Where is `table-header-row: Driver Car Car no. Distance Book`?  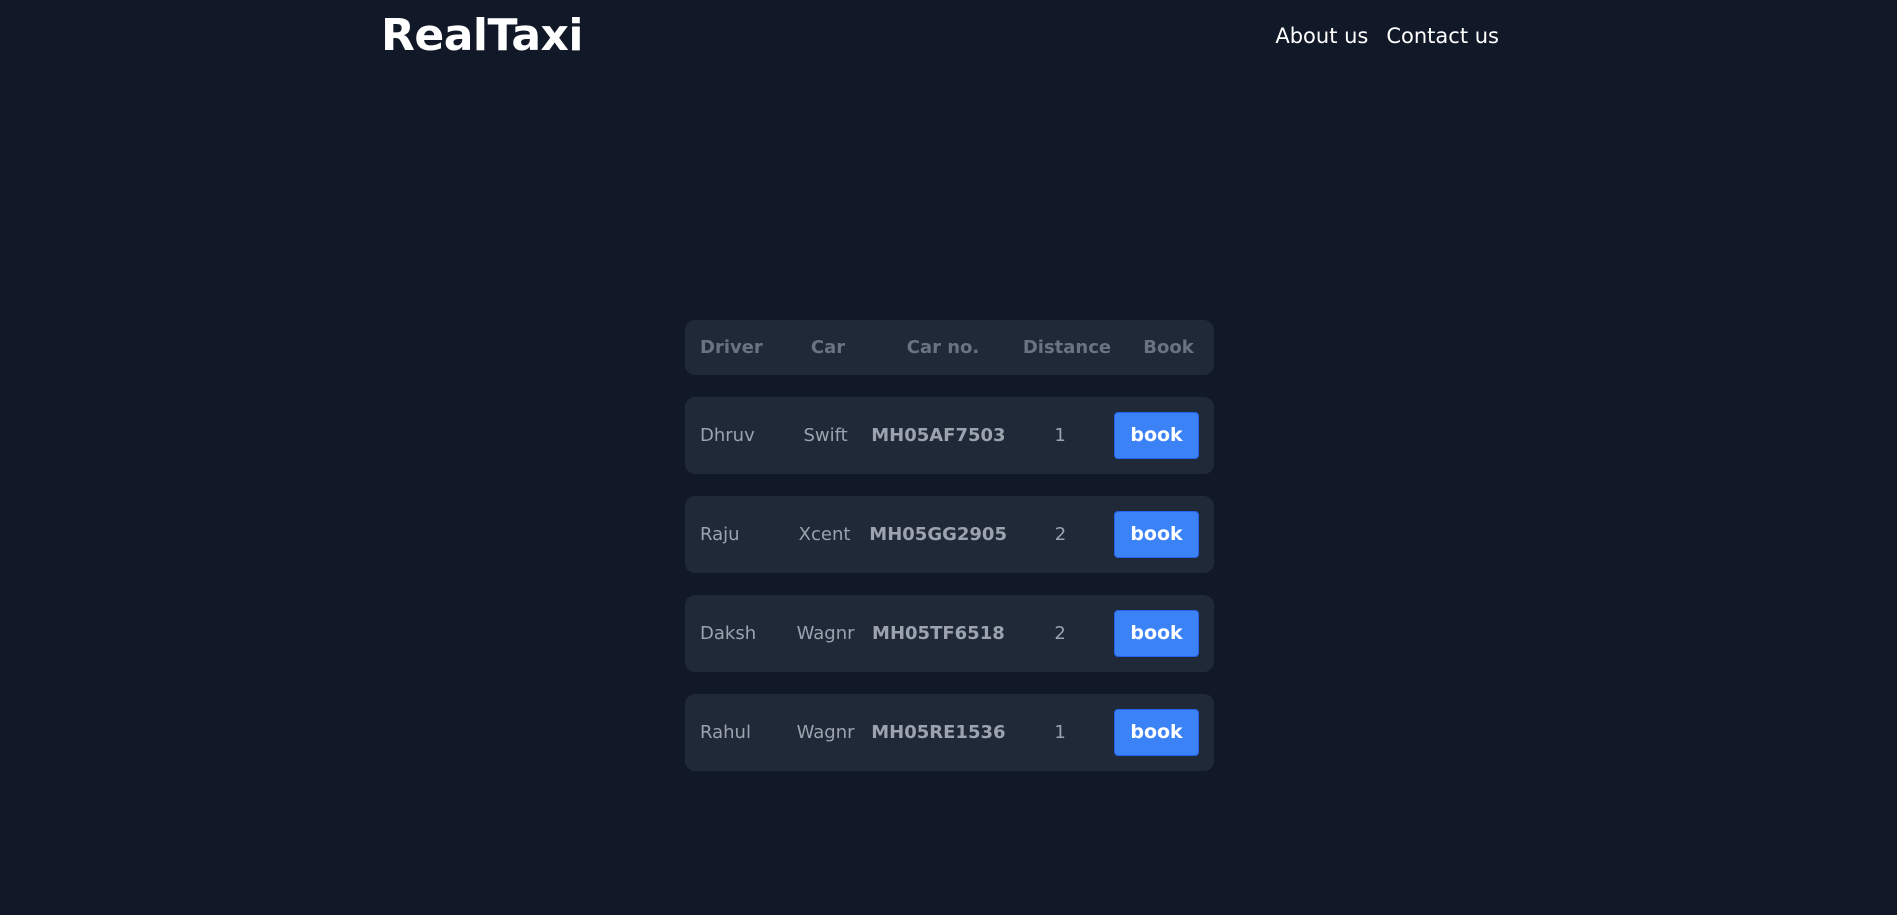
table-header-row: Driver Car Car no. Distance Book is located at coordinates (949, 347).